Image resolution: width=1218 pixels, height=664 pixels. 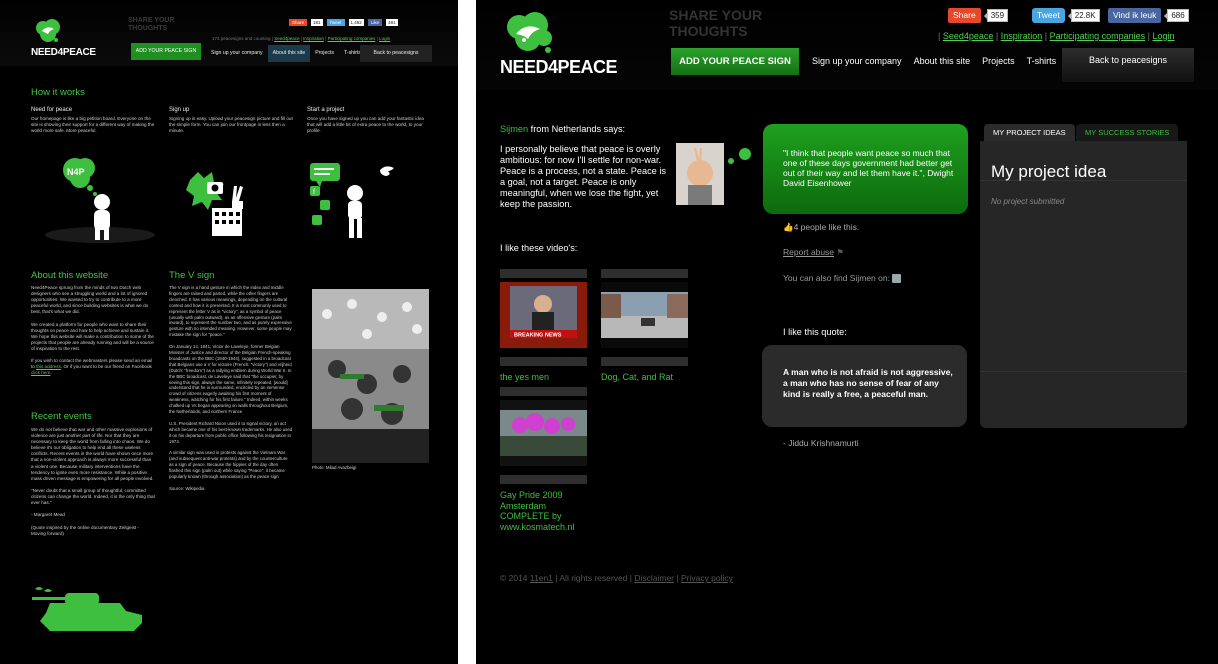 What do you see at coordinates (375, 22) in the screenshot?
I see `like-button: Like` at bounding box center [375, 22].